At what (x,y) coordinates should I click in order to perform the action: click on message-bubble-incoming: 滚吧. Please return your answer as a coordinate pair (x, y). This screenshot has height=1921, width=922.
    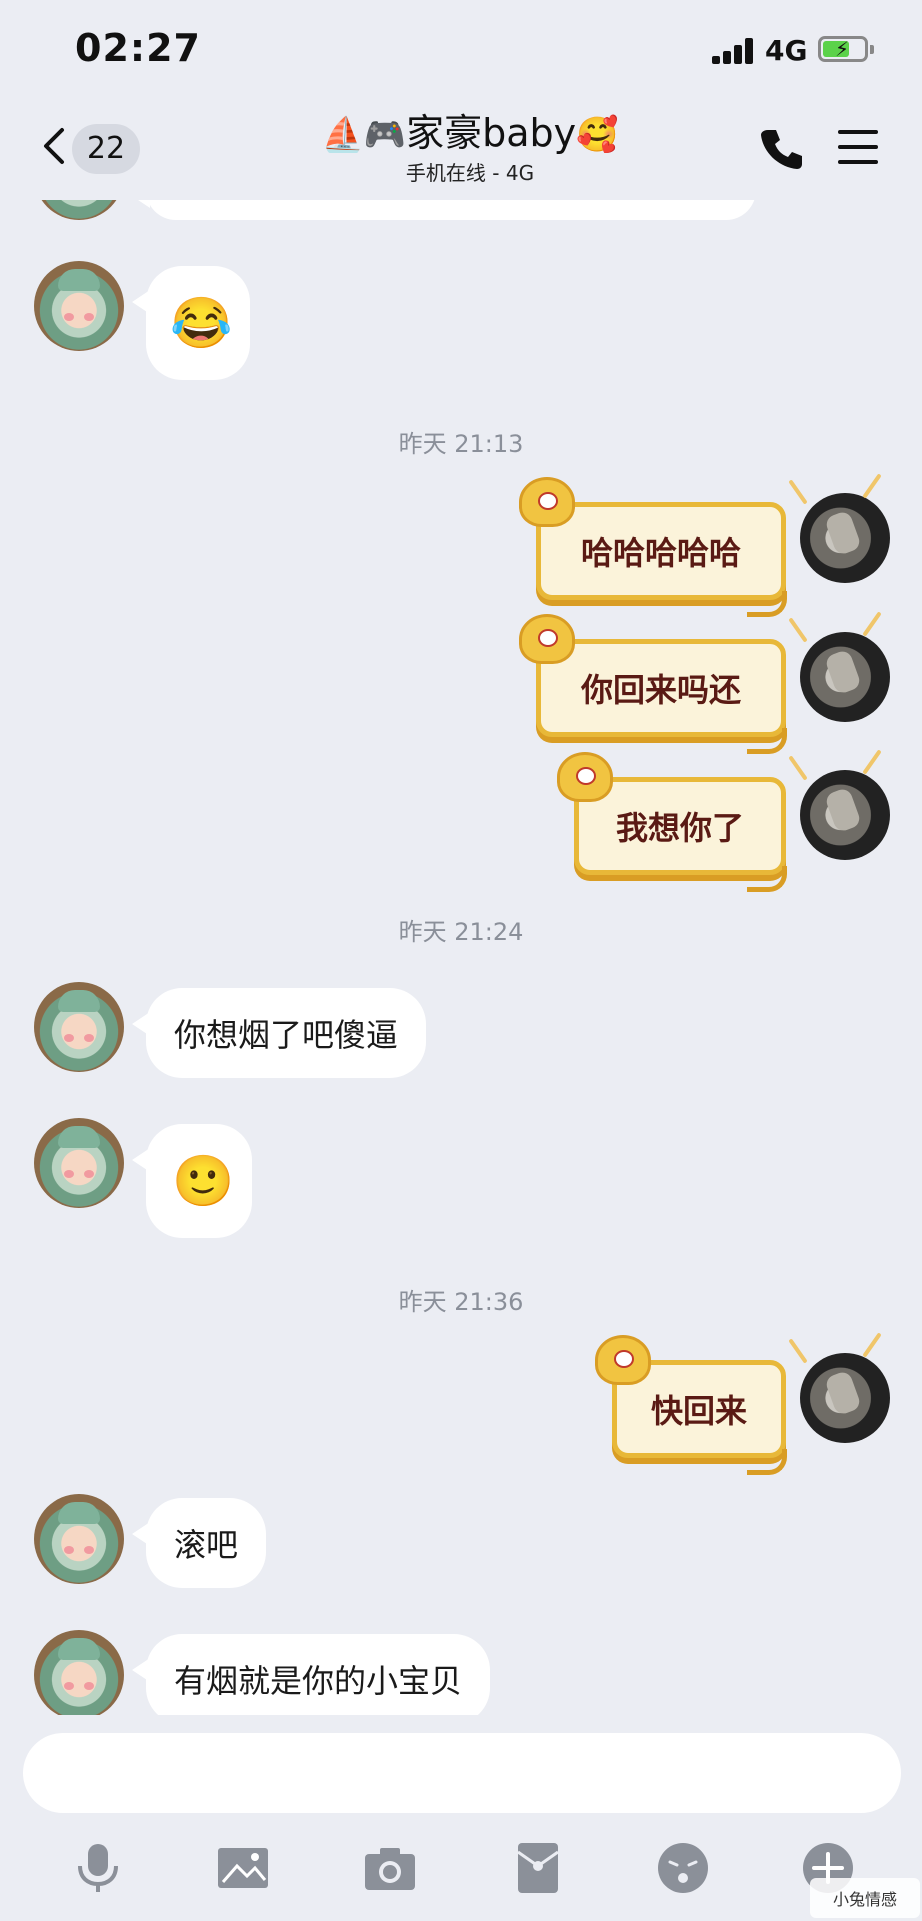
    Looking at the image, I should click on (199, 1543).